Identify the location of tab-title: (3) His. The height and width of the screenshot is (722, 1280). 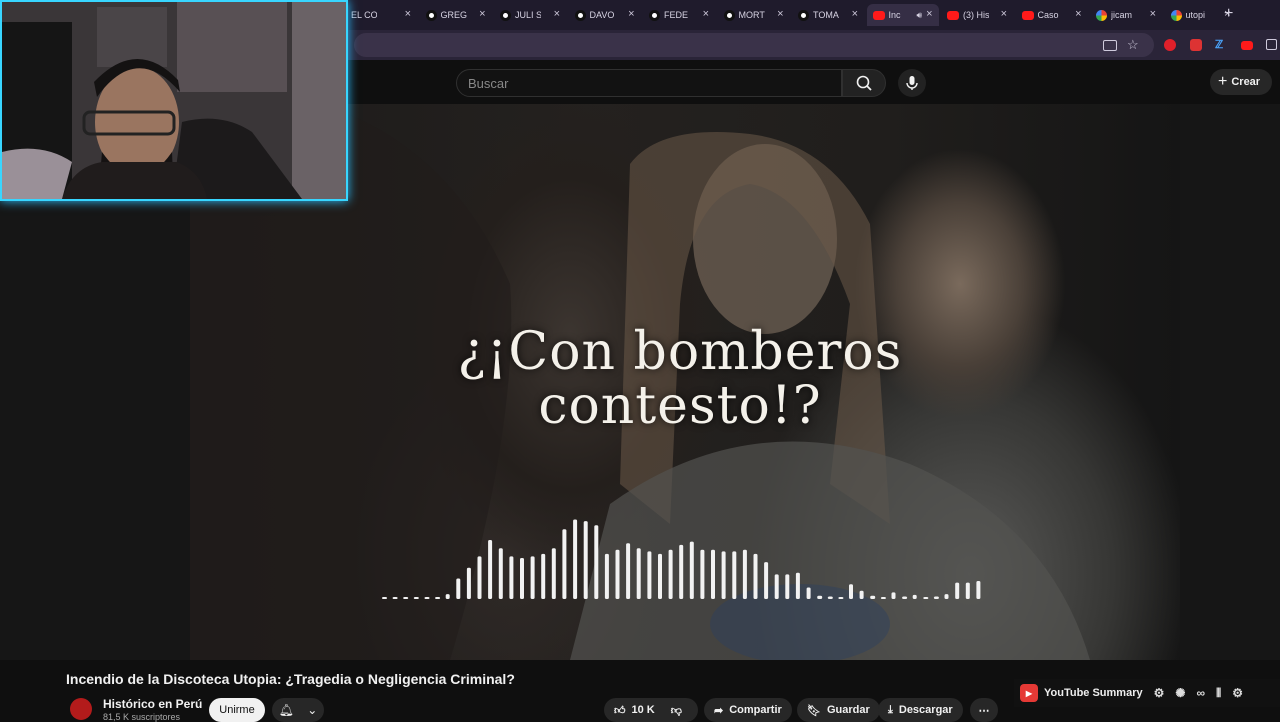
(976, 15).